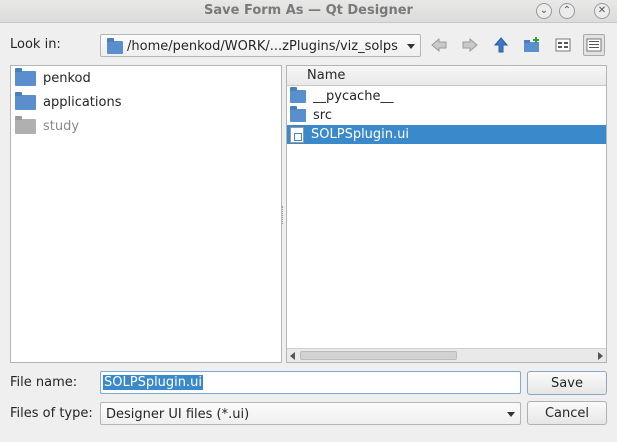 The image size is (617, 442). Describe the element at coordinates (310, 382) in the screenshot. I see `file-name-input: SOLPSplugin.ui` at that location.